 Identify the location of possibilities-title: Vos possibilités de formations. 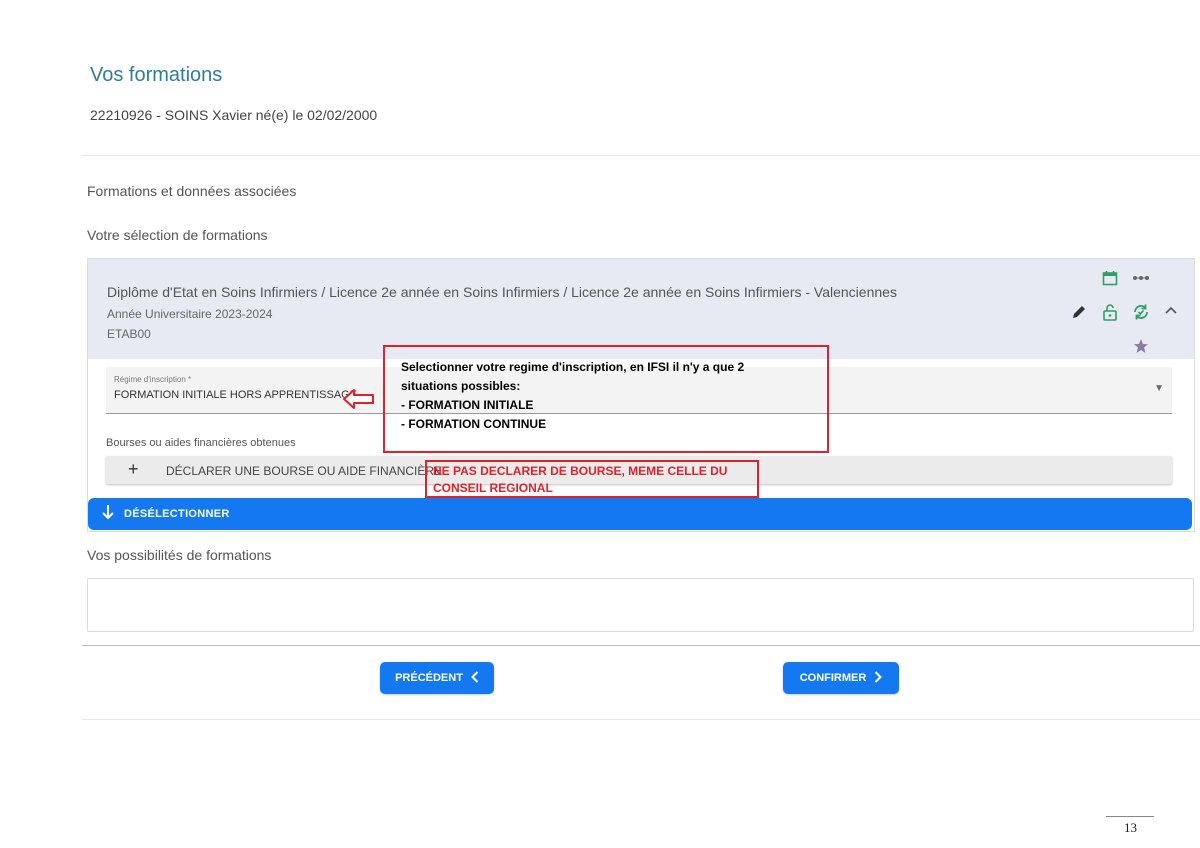
(179, 555).